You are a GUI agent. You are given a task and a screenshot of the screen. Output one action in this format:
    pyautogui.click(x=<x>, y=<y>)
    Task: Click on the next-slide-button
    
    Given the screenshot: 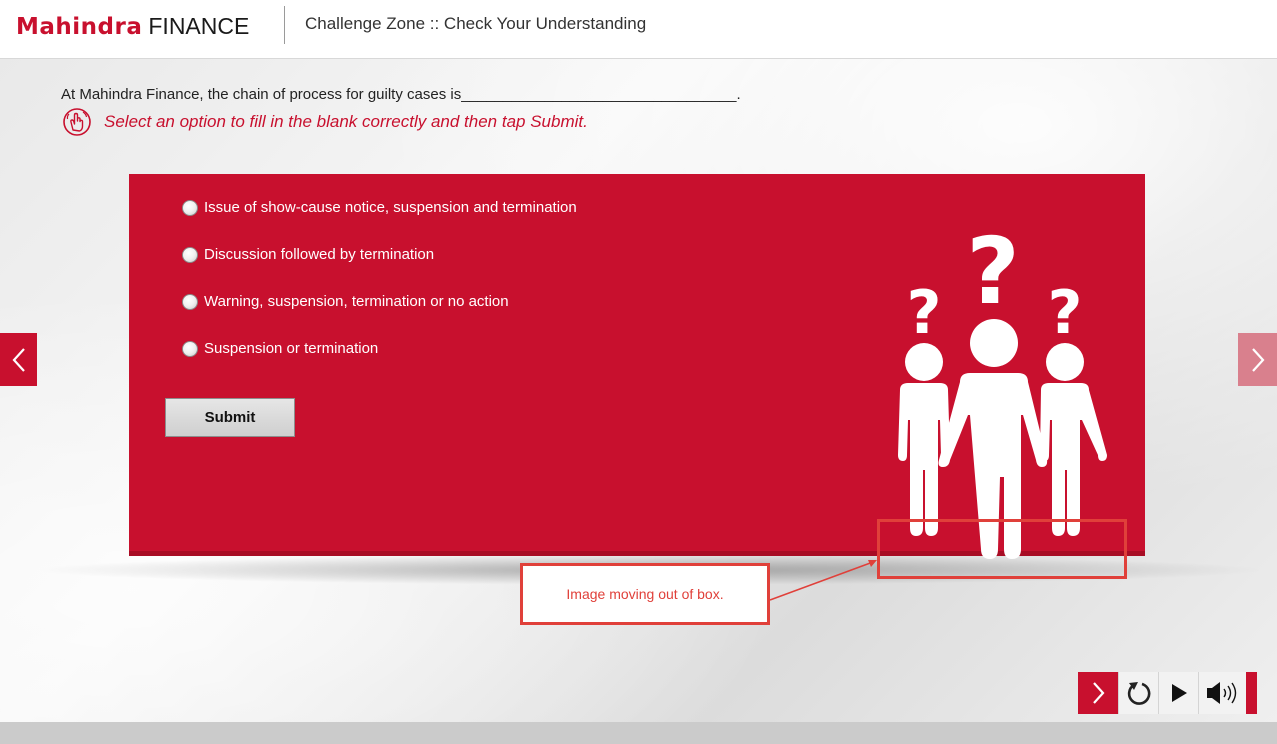 What is the action you would take?
    pyautogui.click(x=1257, y=359)
    